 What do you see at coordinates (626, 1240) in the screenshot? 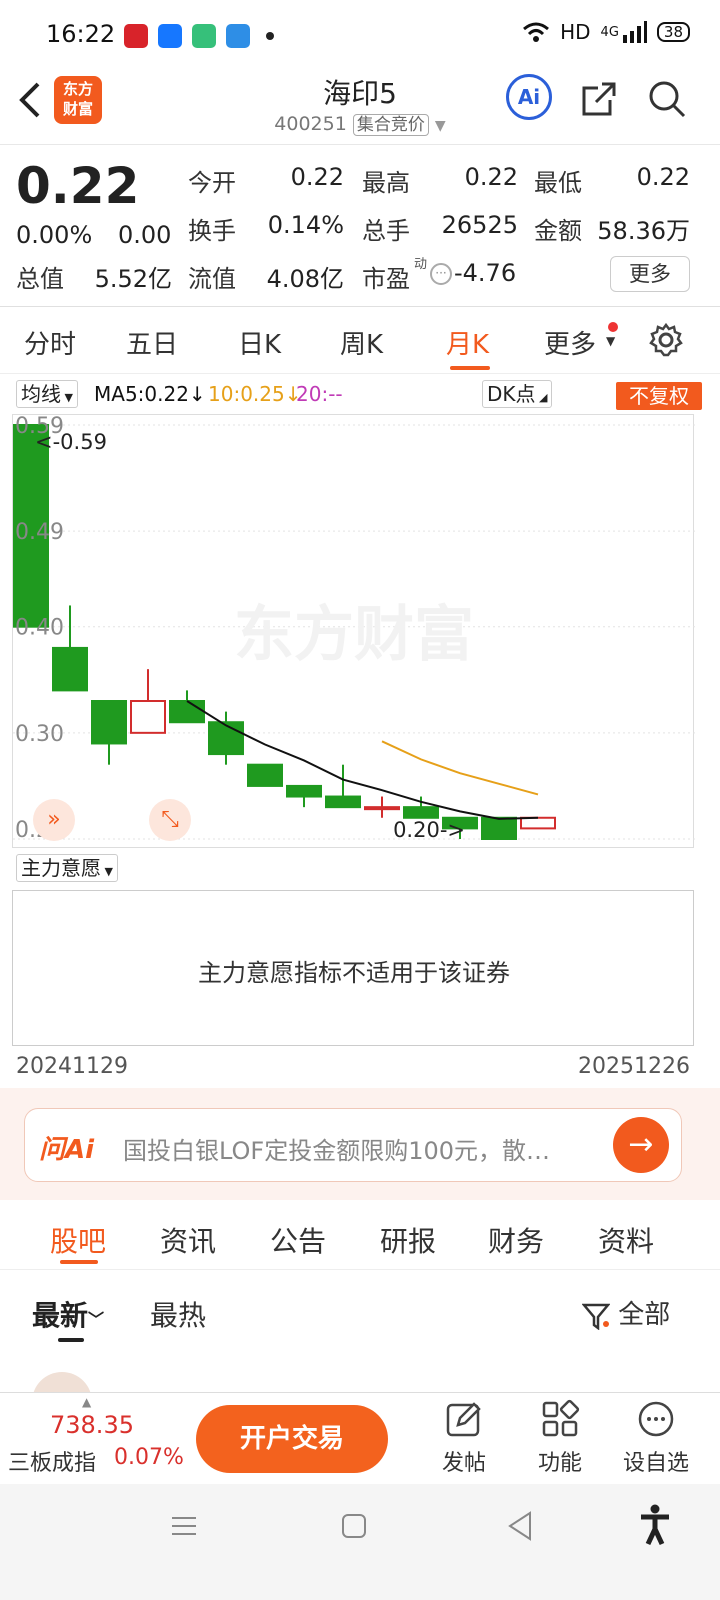
I see `tab-profile: 资料` at bounding box center [626, 1240].